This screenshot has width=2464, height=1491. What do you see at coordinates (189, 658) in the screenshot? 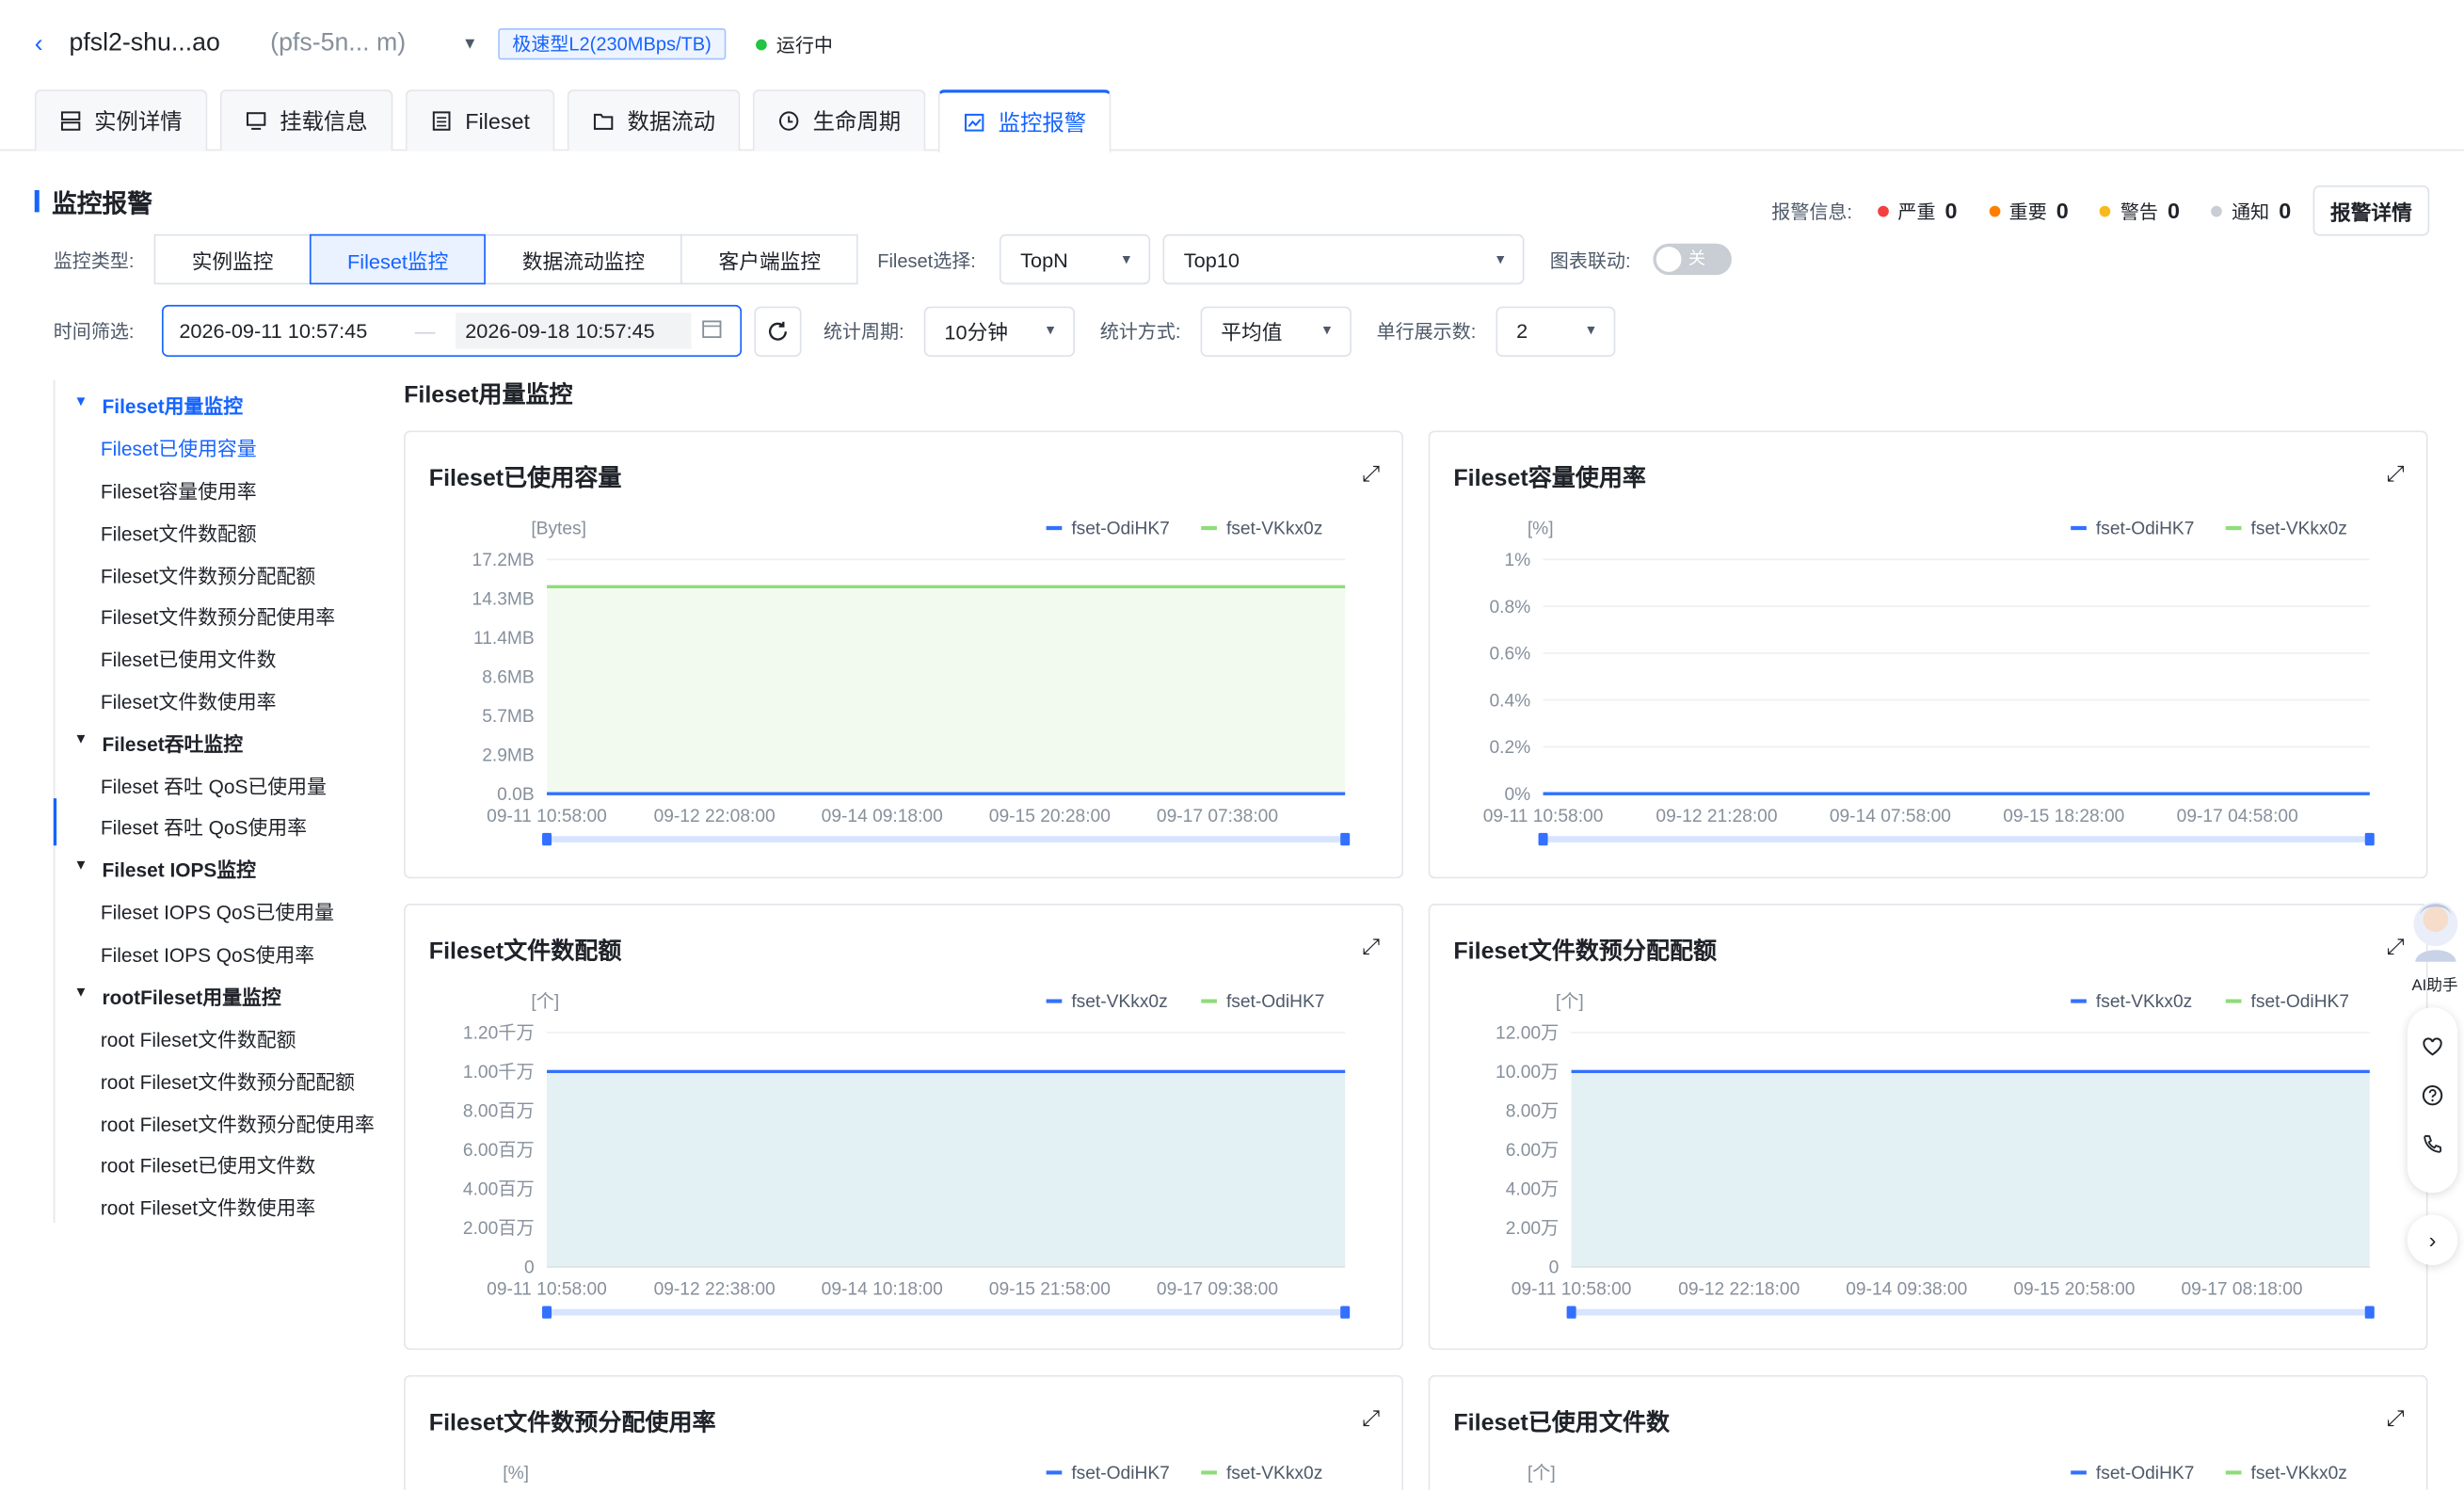
I see `nav-item: Fileset已使用文件数` at bounding box center [189, 658].